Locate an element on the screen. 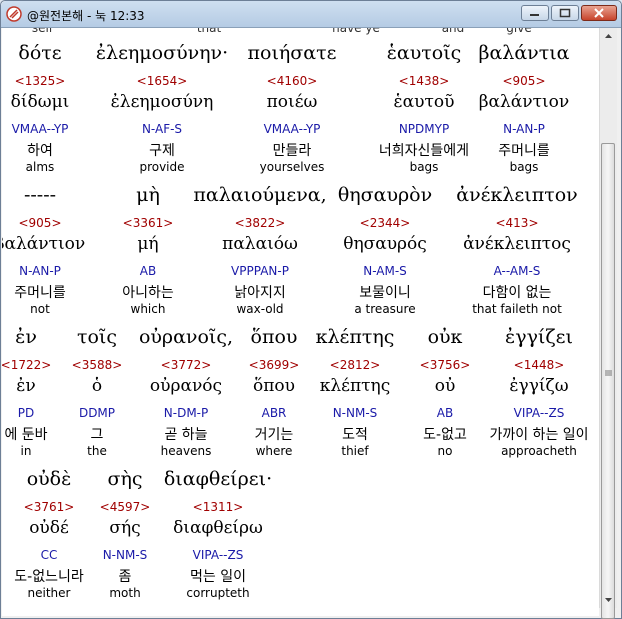 The height and width of the screenshot is (619, 622). scroll-down-arrow-icon is located at coordinates (608, 599).